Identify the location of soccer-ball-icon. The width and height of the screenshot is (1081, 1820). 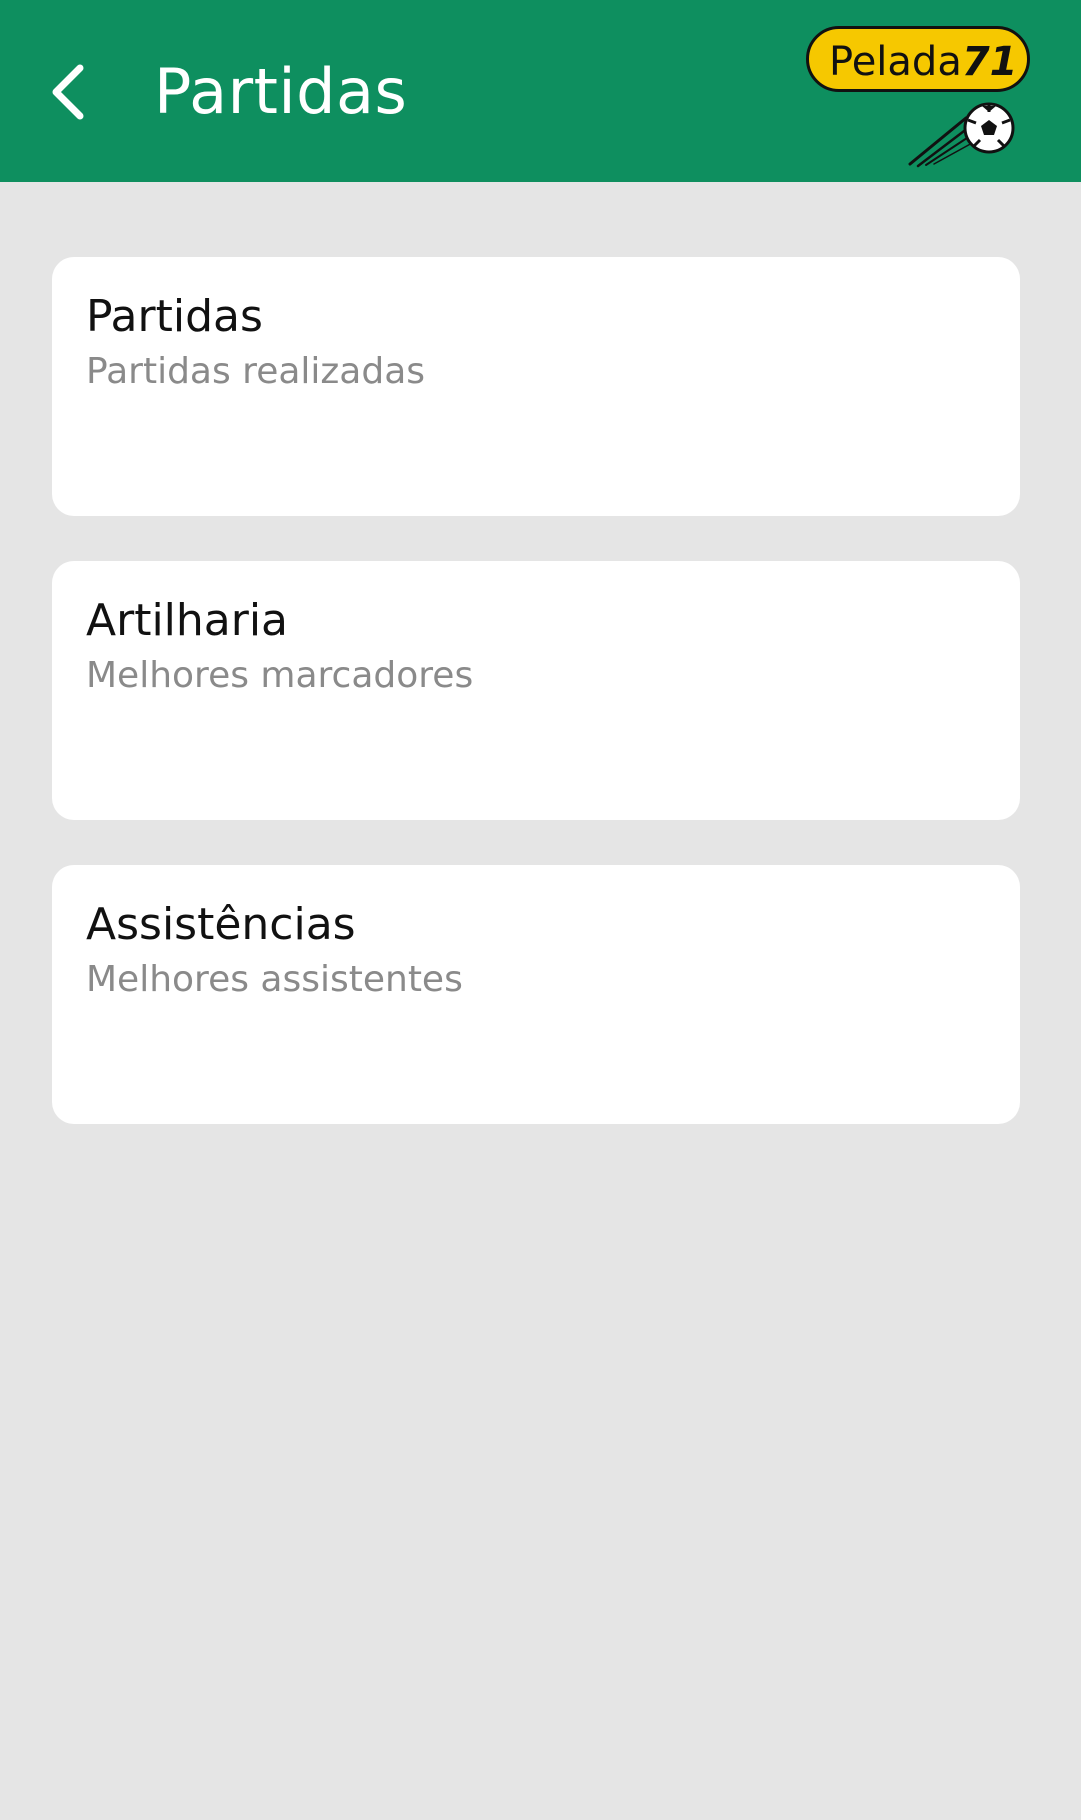
(961, 135).